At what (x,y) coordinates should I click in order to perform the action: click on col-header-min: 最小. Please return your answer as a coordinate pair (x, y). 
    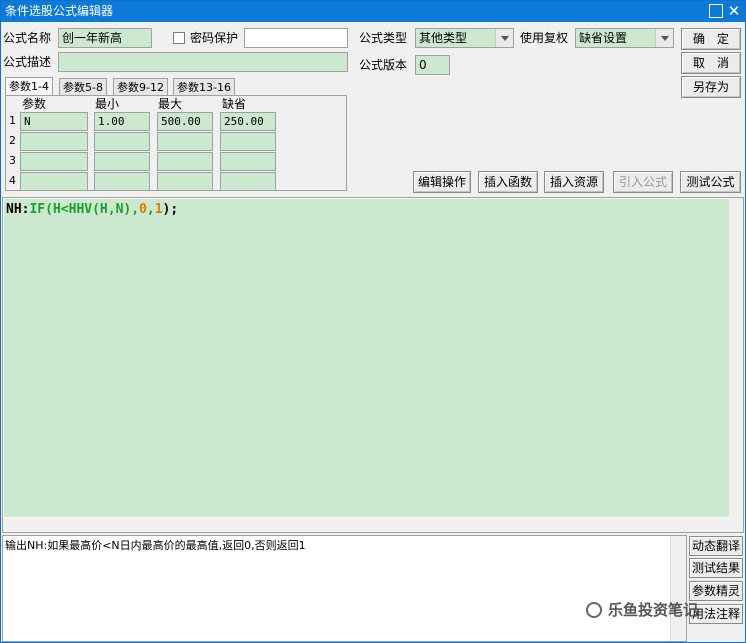
    Looking at the image, I should click on (107, 104).